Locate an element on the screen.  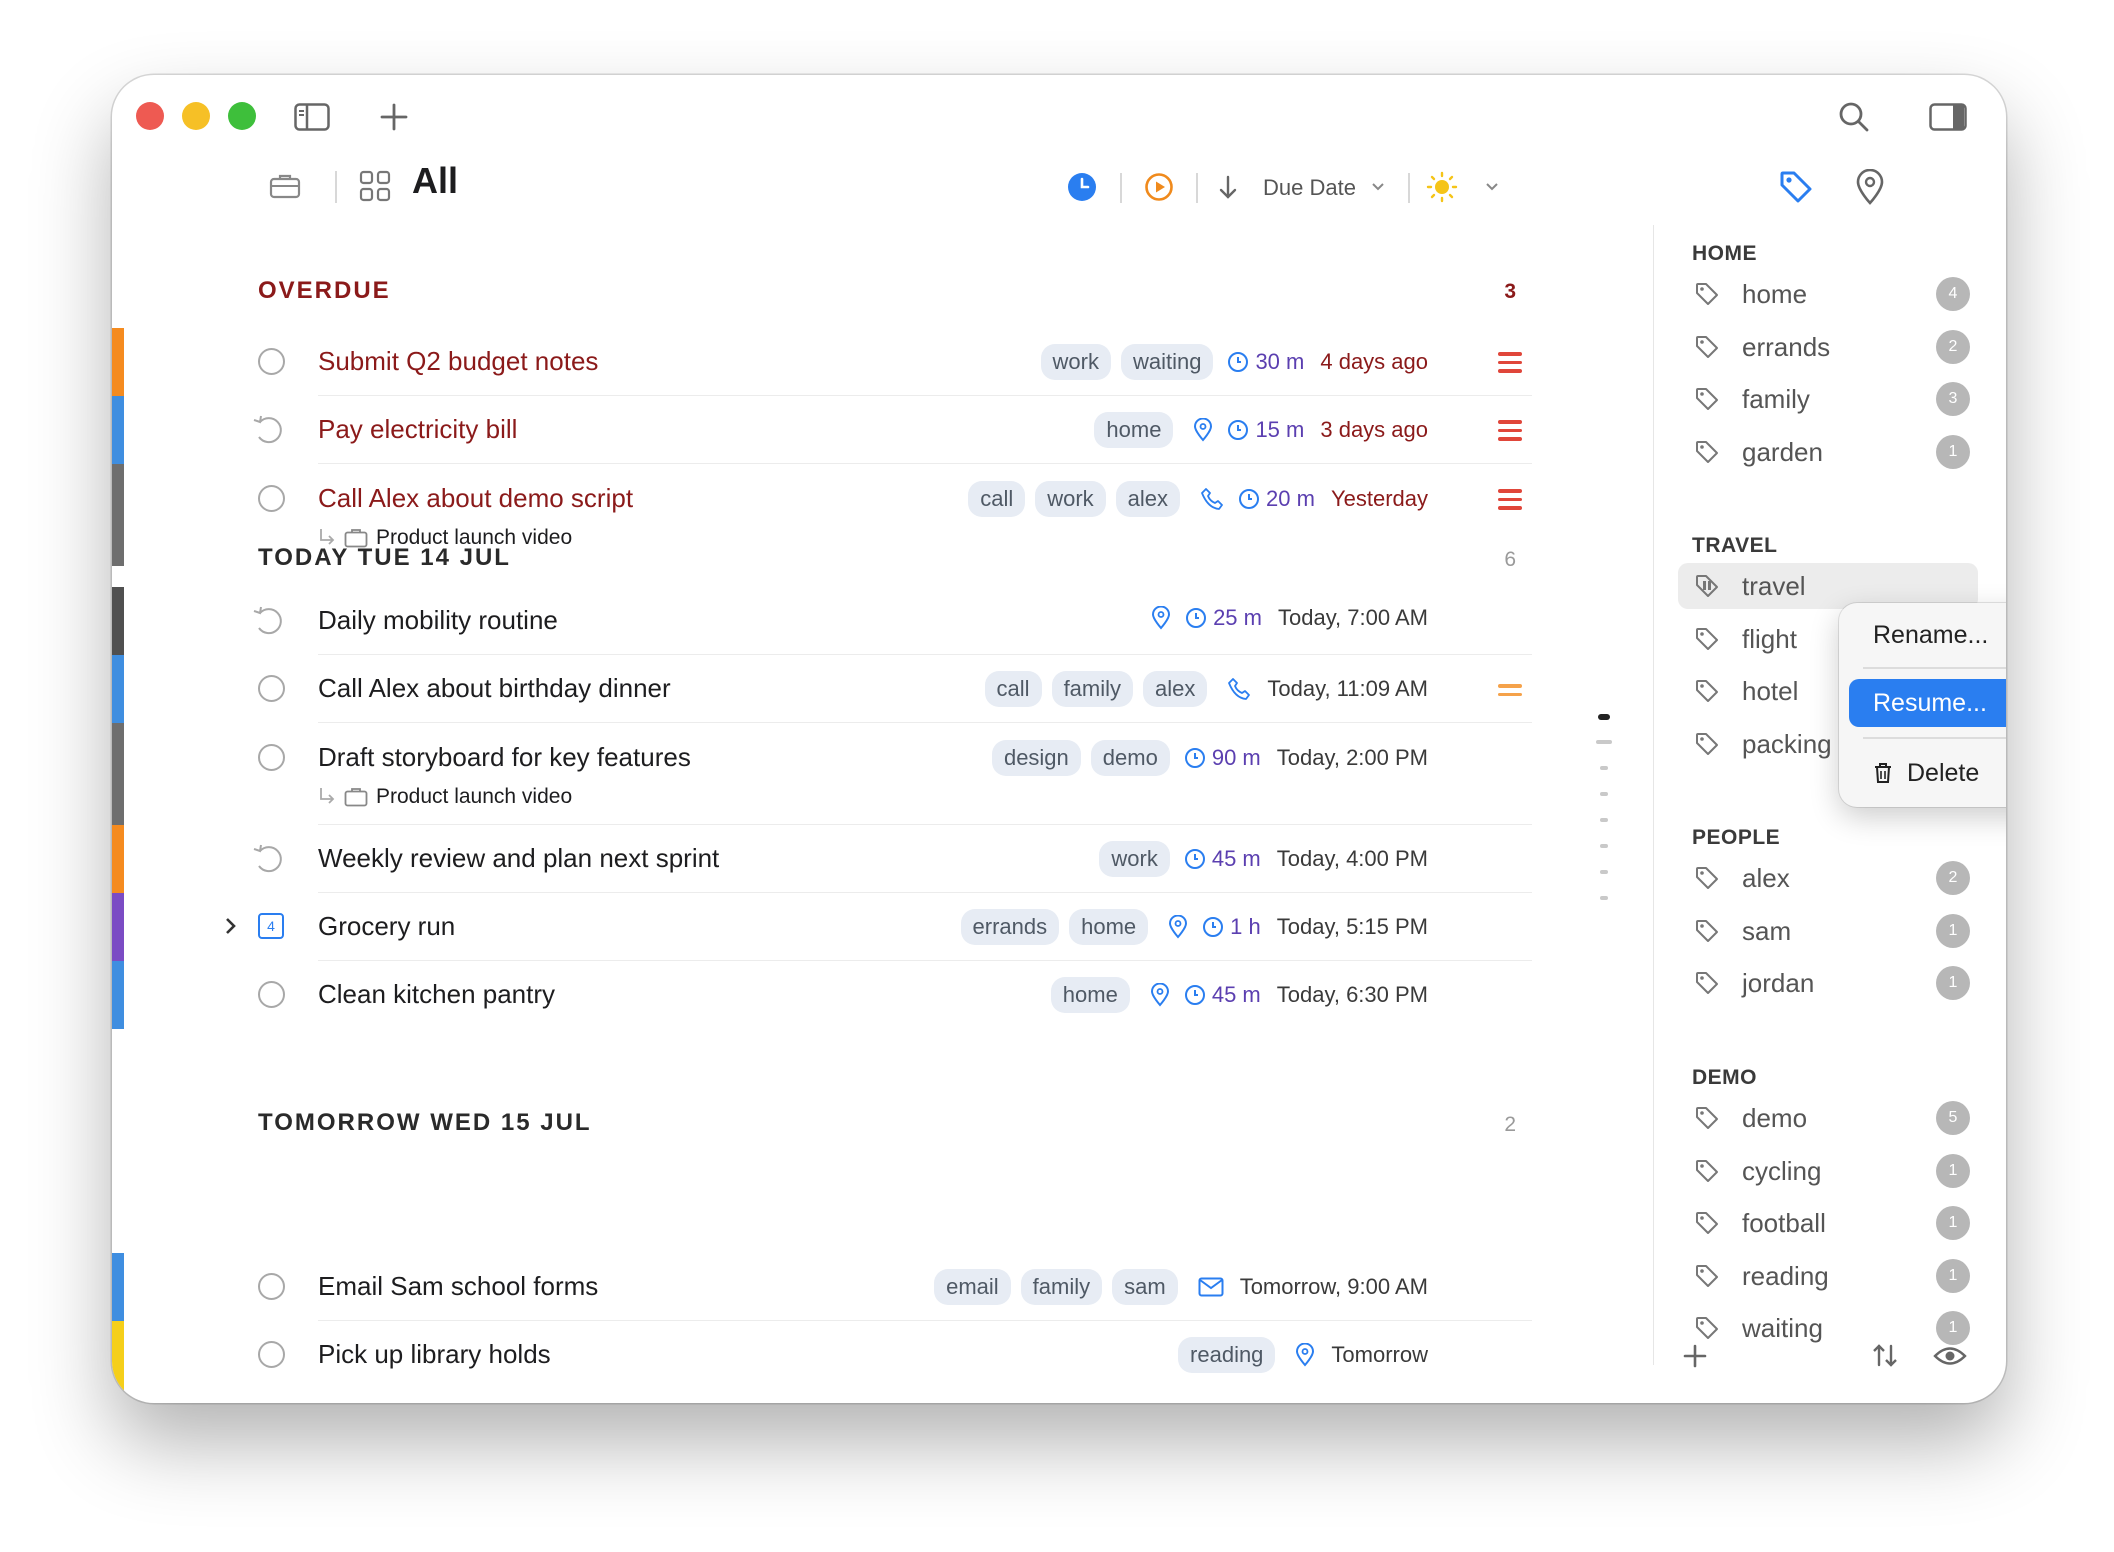
chevron-right-icon is located at coordinates (231, 926).